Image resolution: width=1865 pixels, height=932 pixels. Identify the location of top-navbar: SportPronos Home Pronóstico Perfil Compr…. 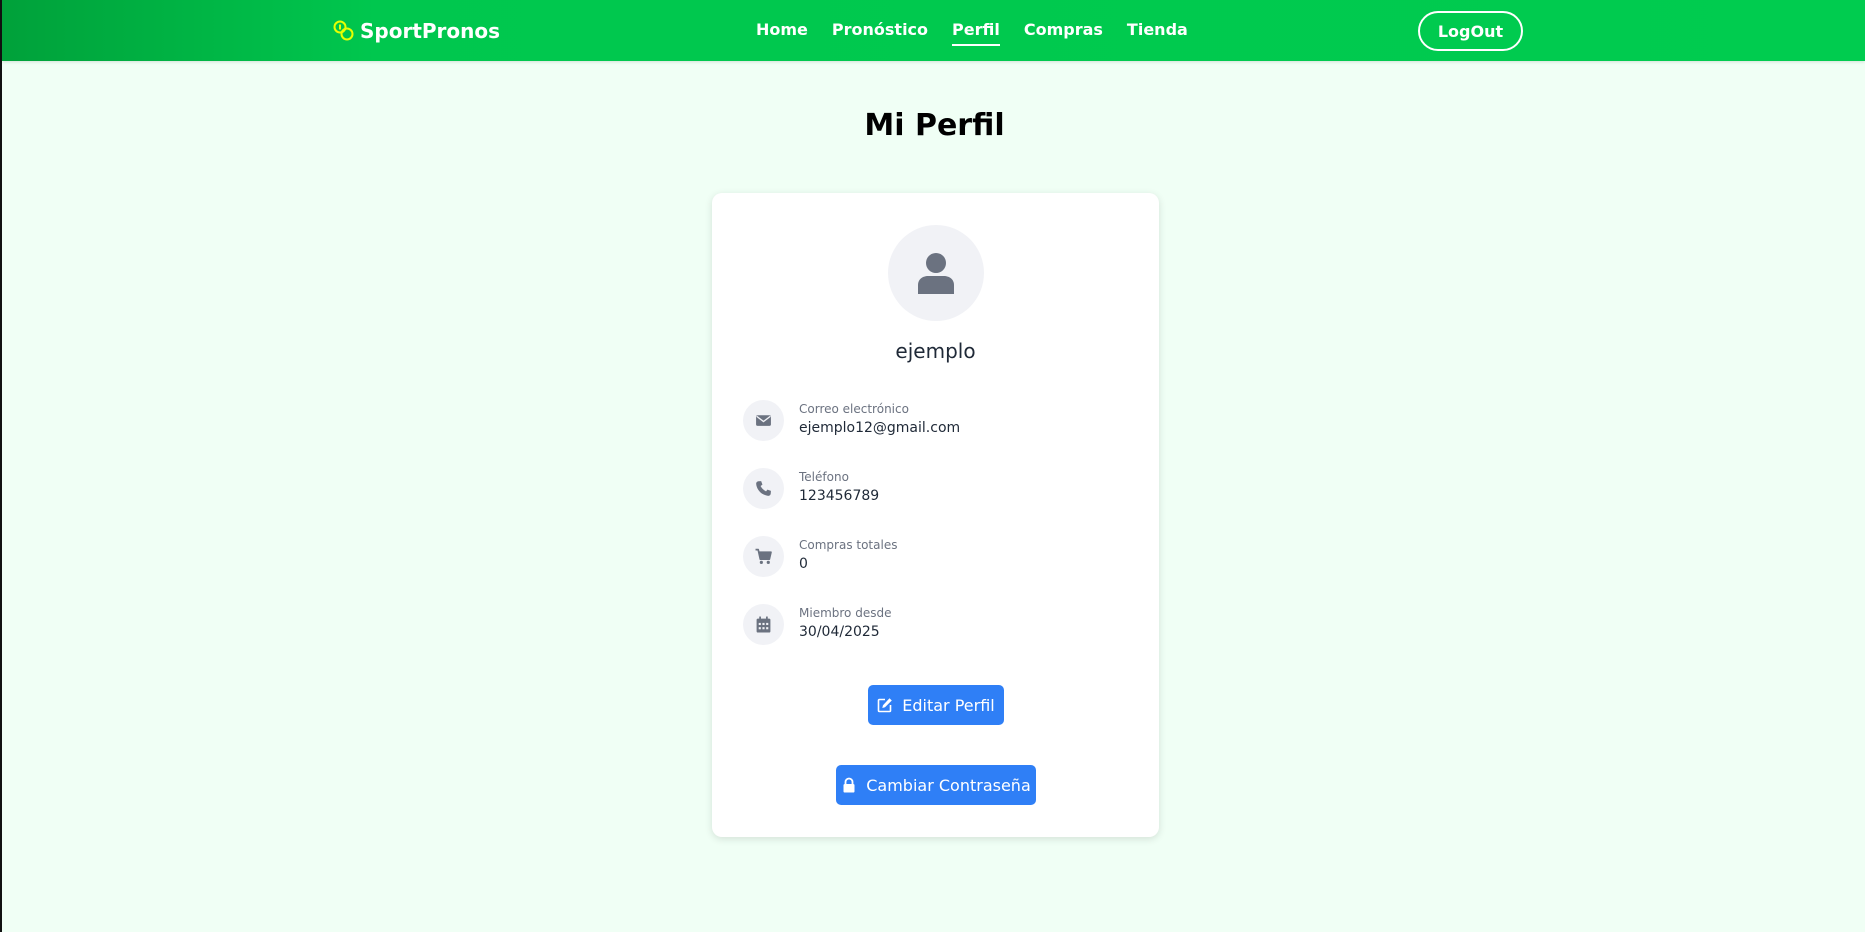
(933, 30).